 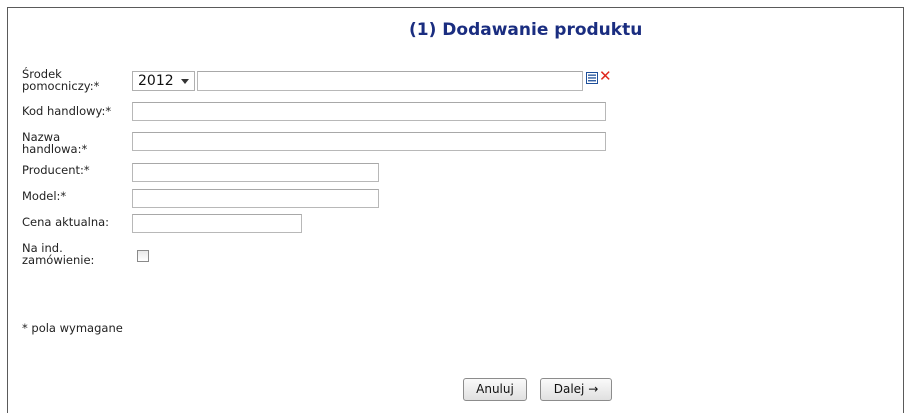 I want to click on year-select-value: 2012, so click(x=156, y=81).